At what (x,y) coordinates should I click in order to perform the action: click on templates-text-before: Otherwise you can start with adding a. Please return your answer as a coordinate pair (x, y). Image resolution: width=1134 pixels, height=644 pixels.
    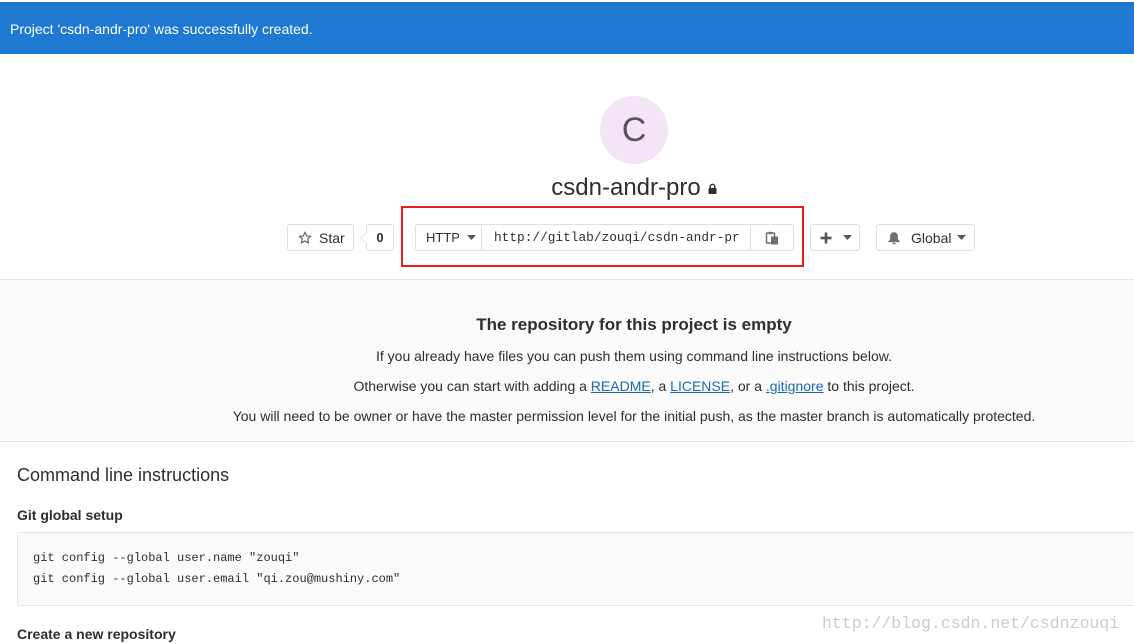
    Looking at the image, I should click on (472, 386).